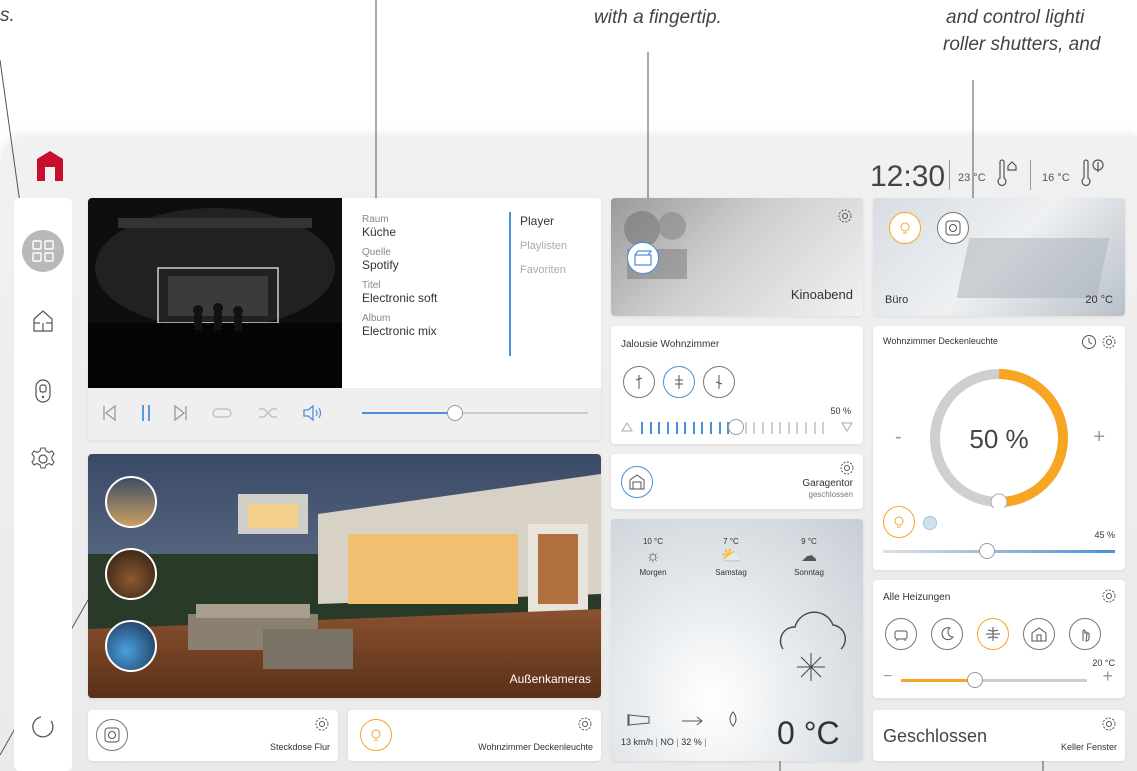 The height and width of the screenshot is (771, 1137). What do you see at coordinates (691, 742) in the screenshot?
I see `humidity: 32 %` at bounding box center [691, 742].